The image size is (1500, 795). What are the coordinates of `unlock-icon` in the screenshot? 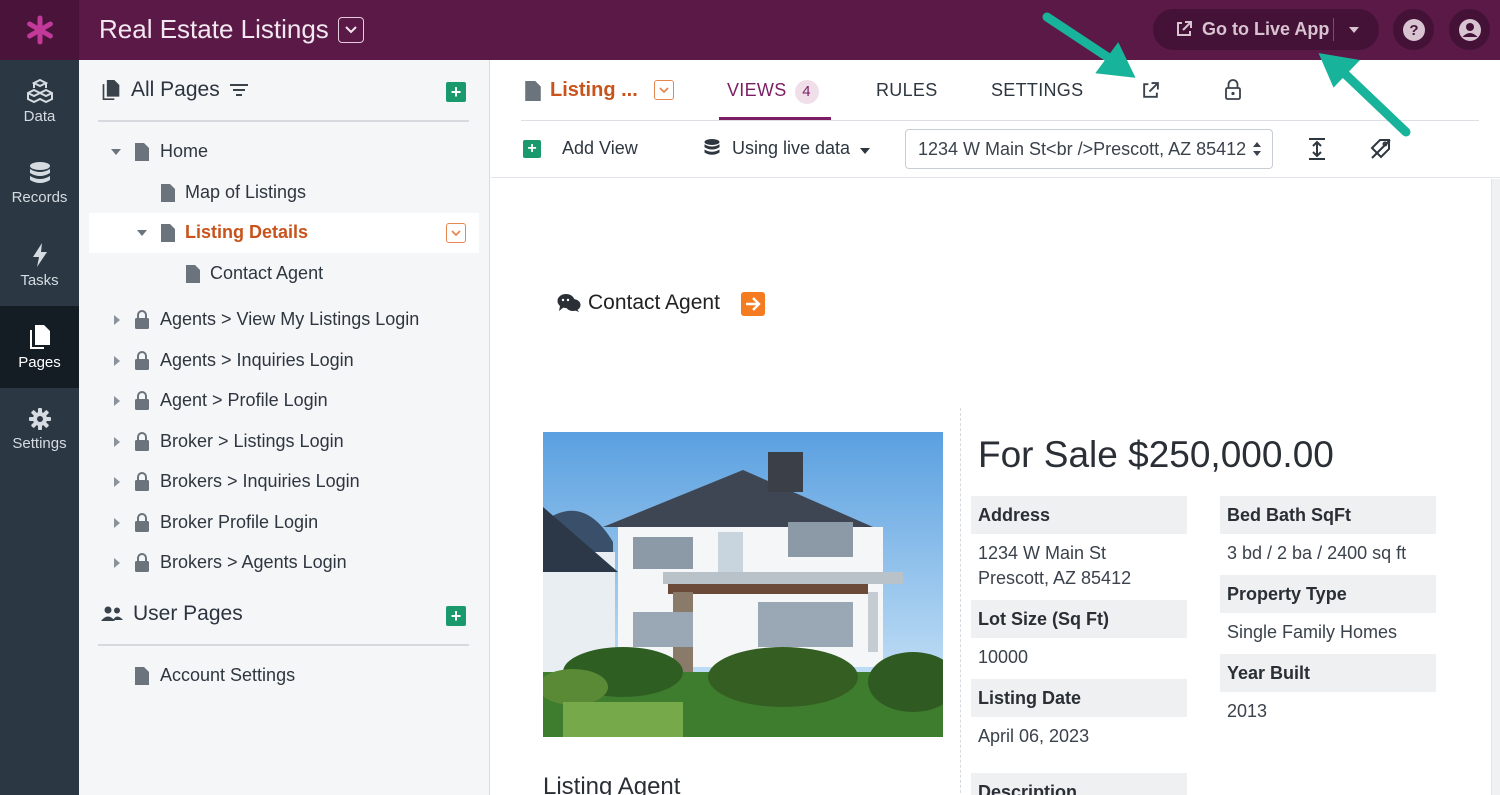 It's located at (1233, 89).